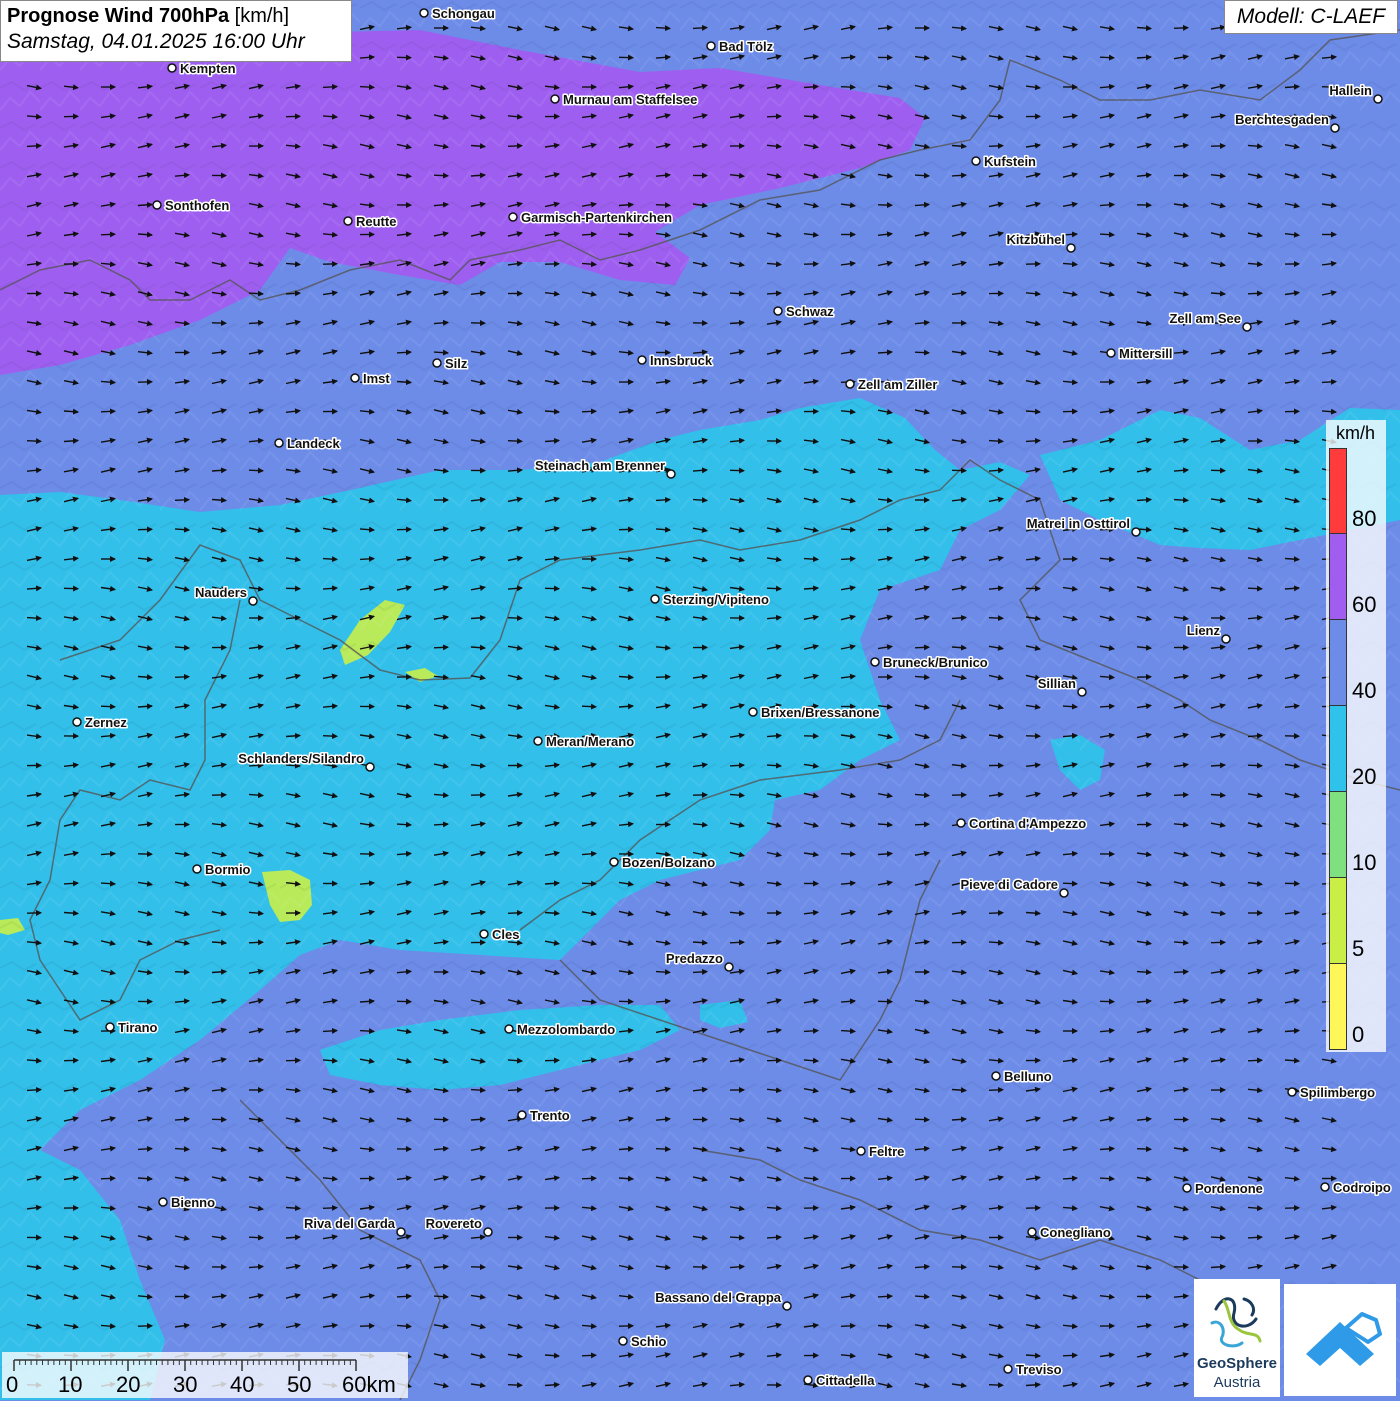 The image size is (1400, 1401). What do you see at coordinates (376, 378) in the screenshot?
I see `city-label: Imst` at bounding box center [376, 378].